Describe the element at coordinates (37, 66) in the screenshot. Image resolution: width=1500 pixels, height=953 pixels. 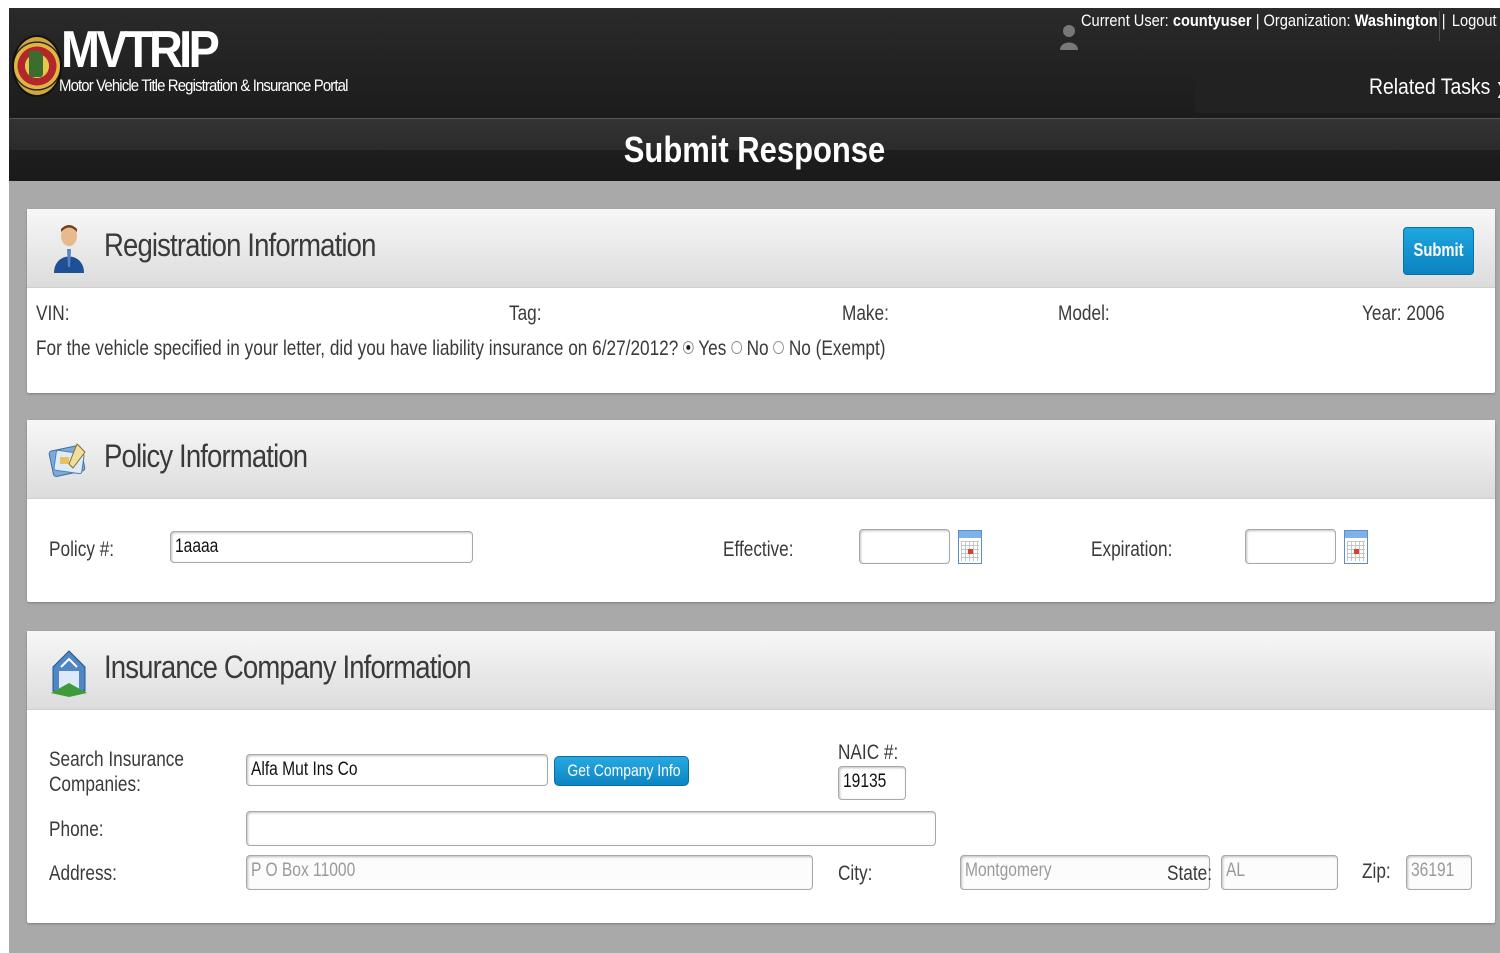
I see `state-seal-logo-icon` at that location.